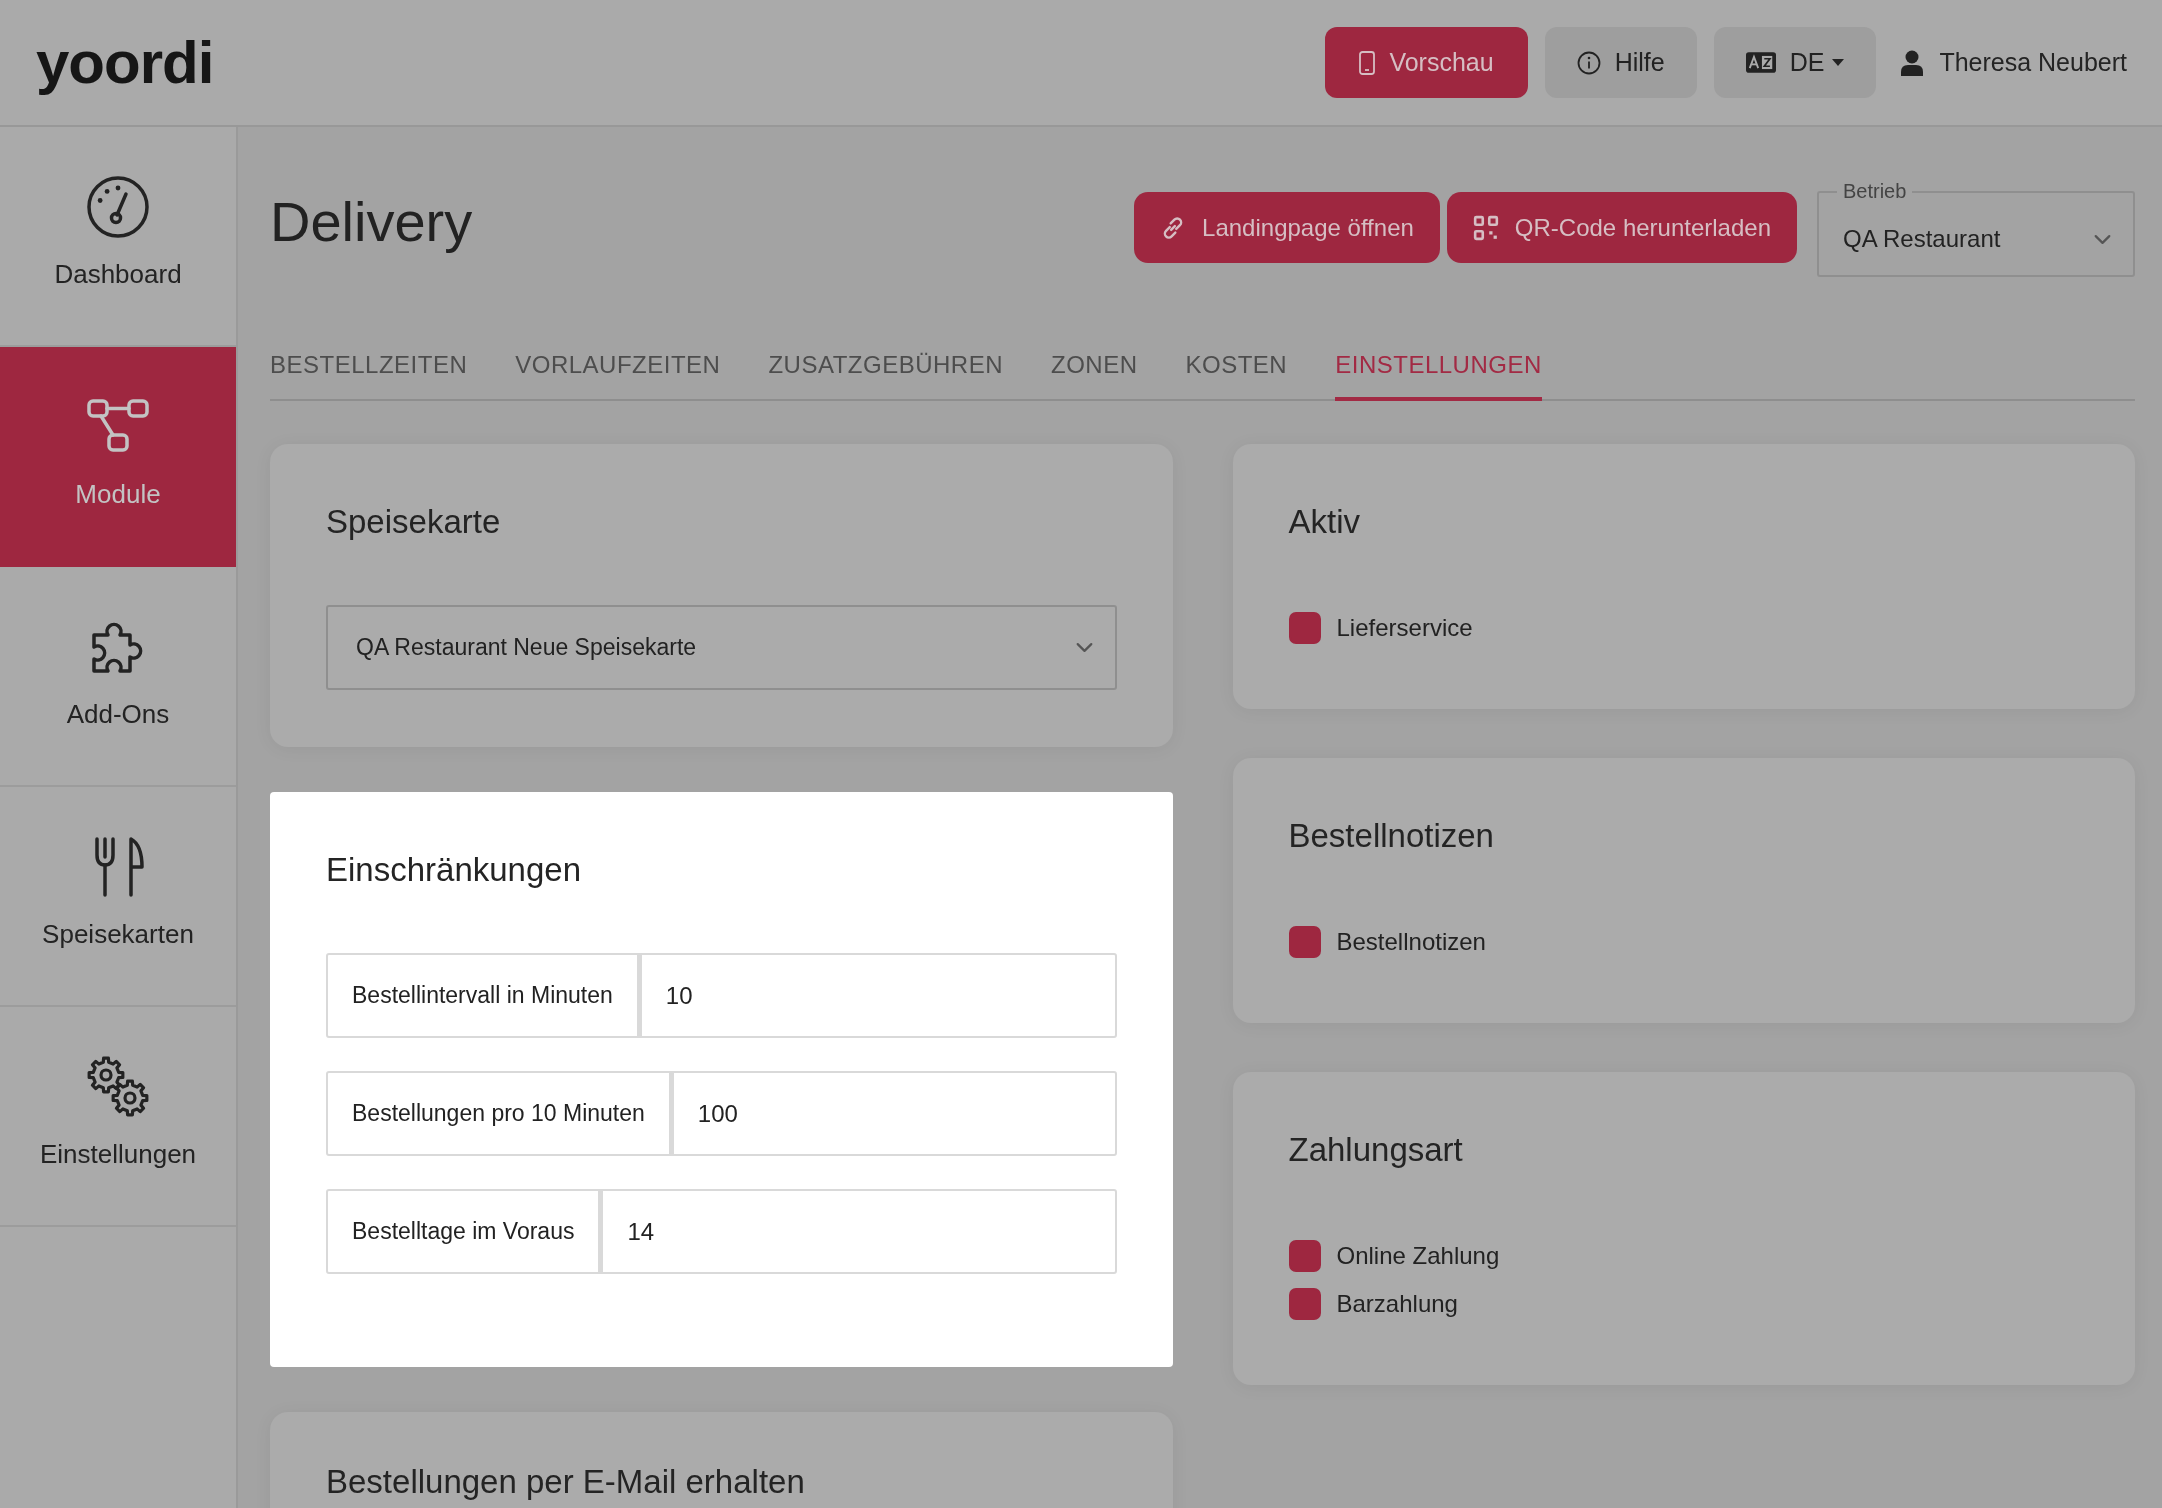  Describe the element at coordinates (1760, 62) in the screenshot. I see `language-icon` at that location.